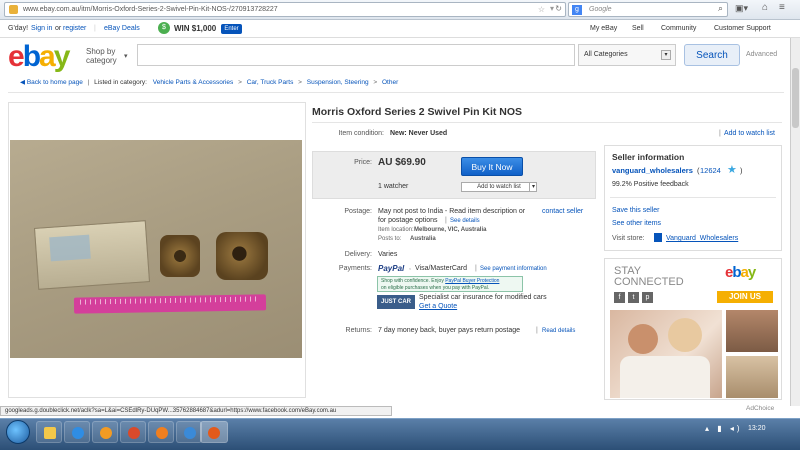 This screenshot has height=450, width=800. What do you see at coordinates (472, 281) in the screenshot?
I see `paypal-protection-link: PayPal Buyer Protection` at bounding box center [472, 281].